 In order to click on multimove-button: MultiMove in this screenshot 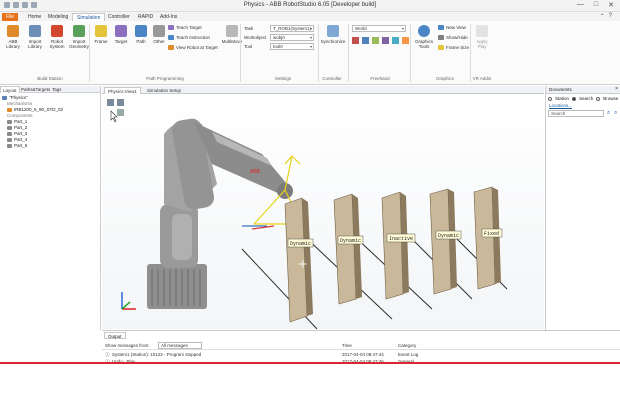, I will do `click(232, 34)`.